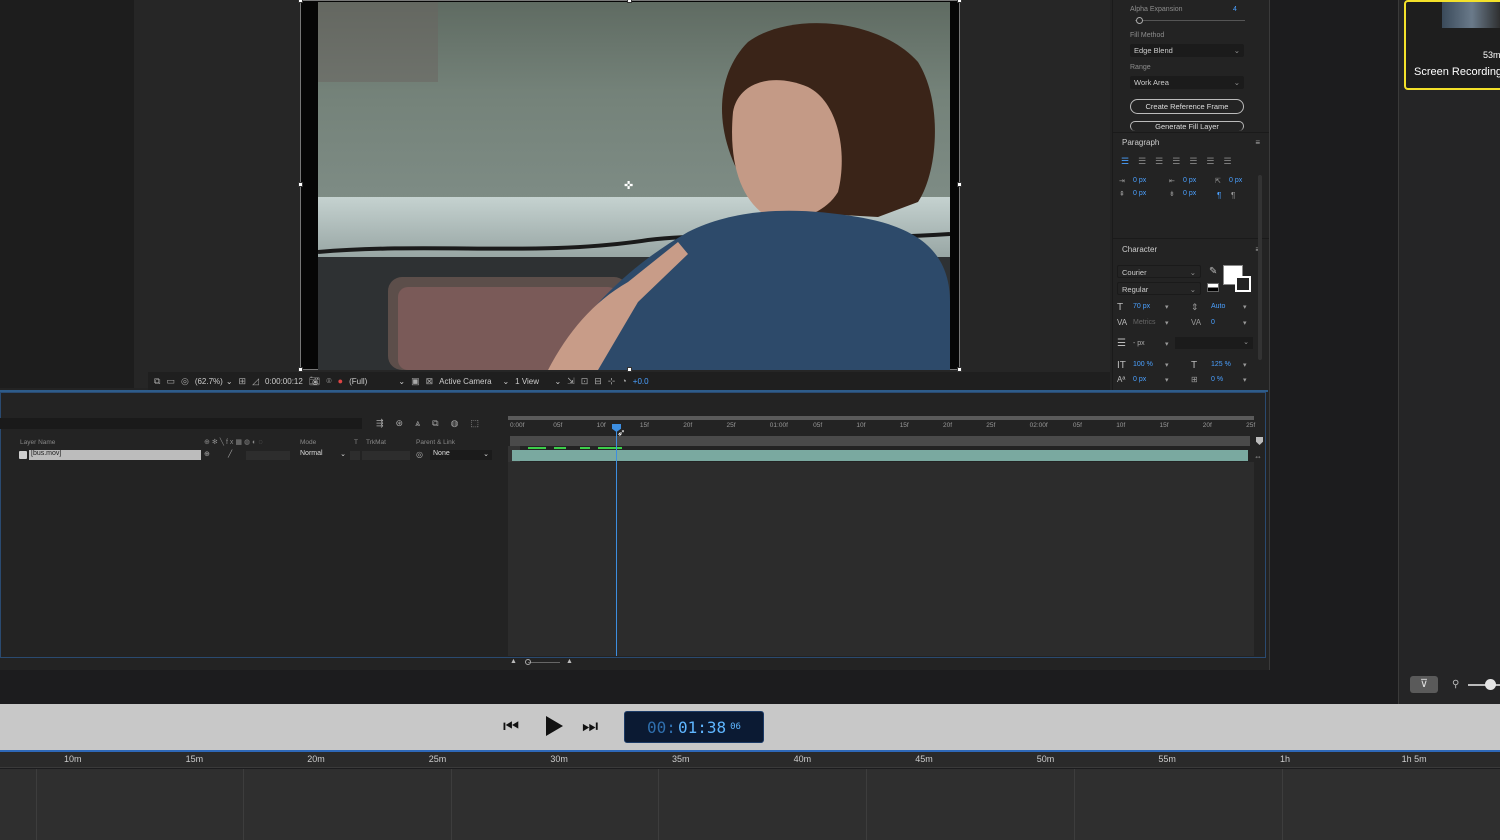 Image resolution: width=1500 pixels, height=840 pixels. I want to click on column-t: T, so click(356, 442).